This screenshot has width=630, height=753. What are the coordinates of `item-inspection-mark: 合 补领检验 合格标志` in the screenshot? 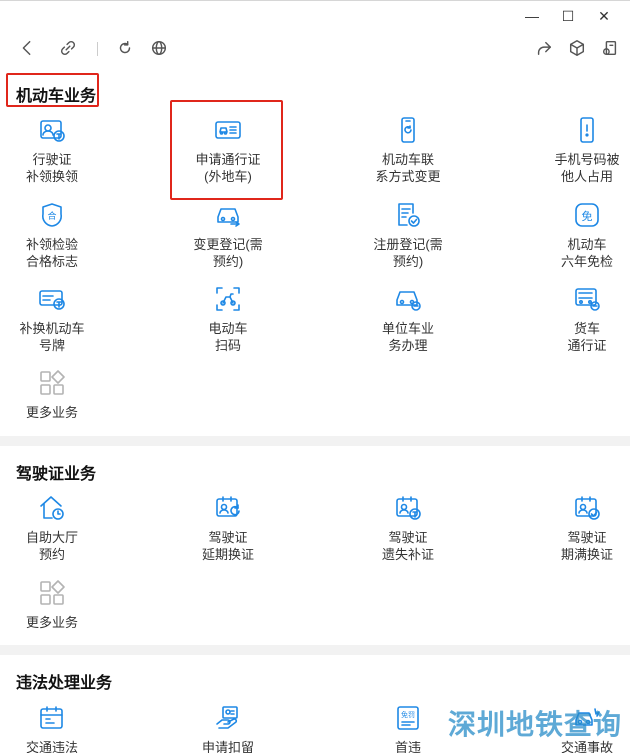 It's located at (56, 235).